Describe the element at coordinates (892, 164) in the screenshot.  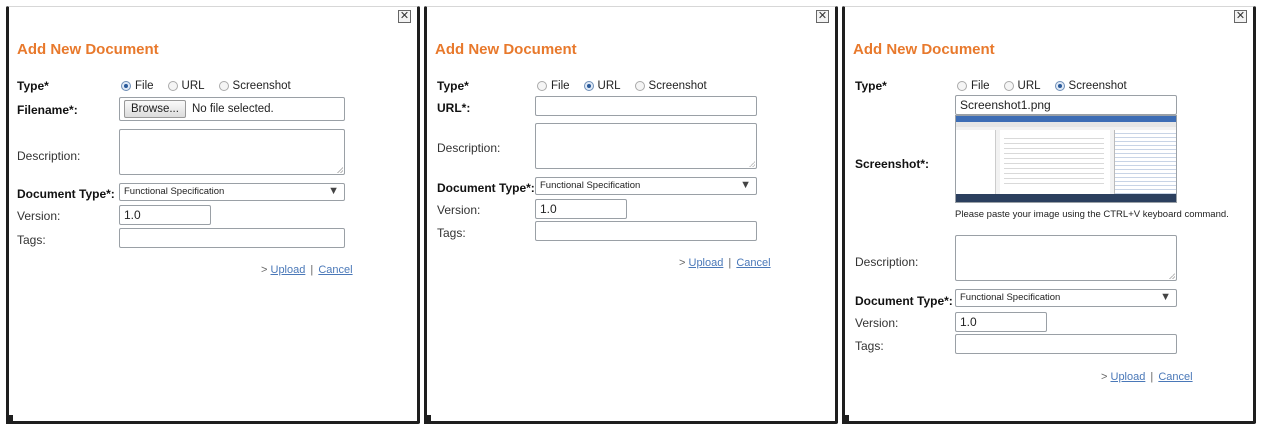
I see `screenshot-label: Screenshot*:` at that location.